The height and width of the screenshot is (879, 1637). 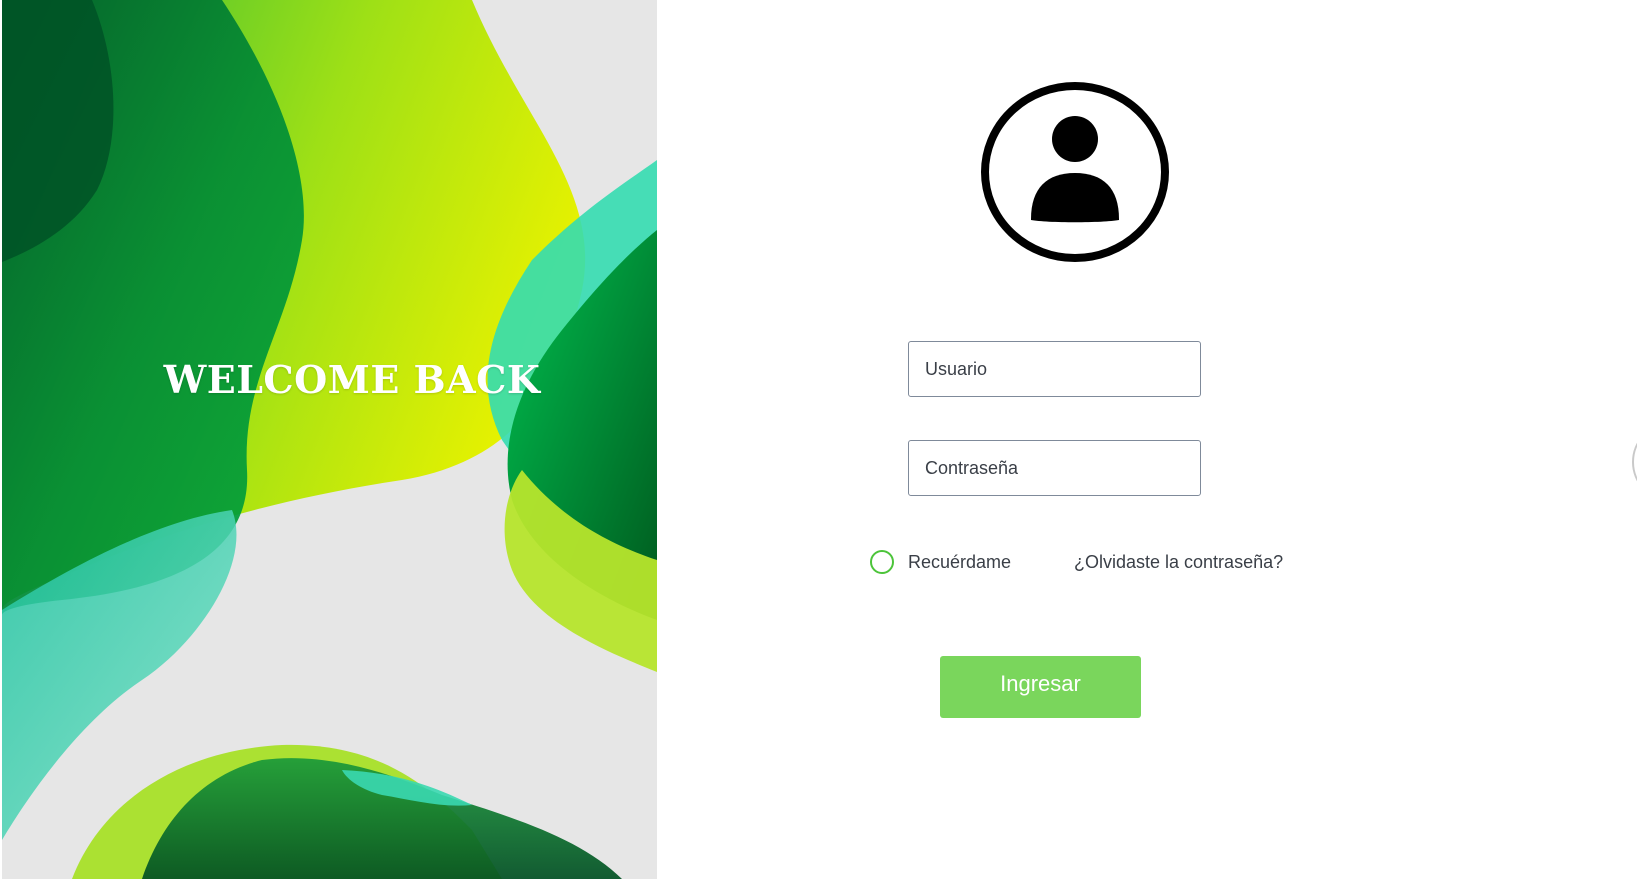 What do you see at coordinates (959, 562) in the screenshot?
I see `remember-me-label: Recuérdame` at bounding box center [959, 562].